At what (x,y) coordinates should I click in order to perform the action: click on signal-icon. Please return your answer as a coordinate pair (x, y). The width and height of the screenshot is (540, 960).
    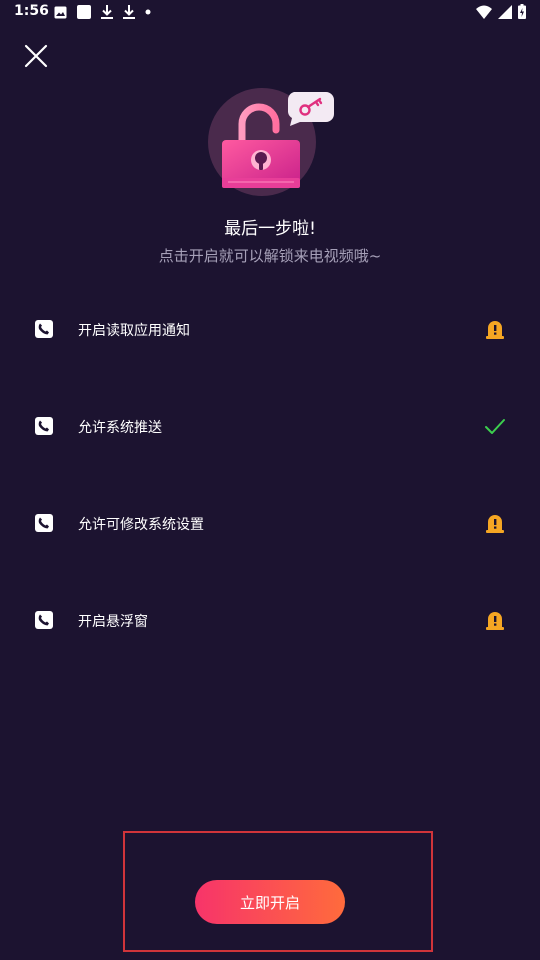
    Looking at the image, I should click on (505, 11).